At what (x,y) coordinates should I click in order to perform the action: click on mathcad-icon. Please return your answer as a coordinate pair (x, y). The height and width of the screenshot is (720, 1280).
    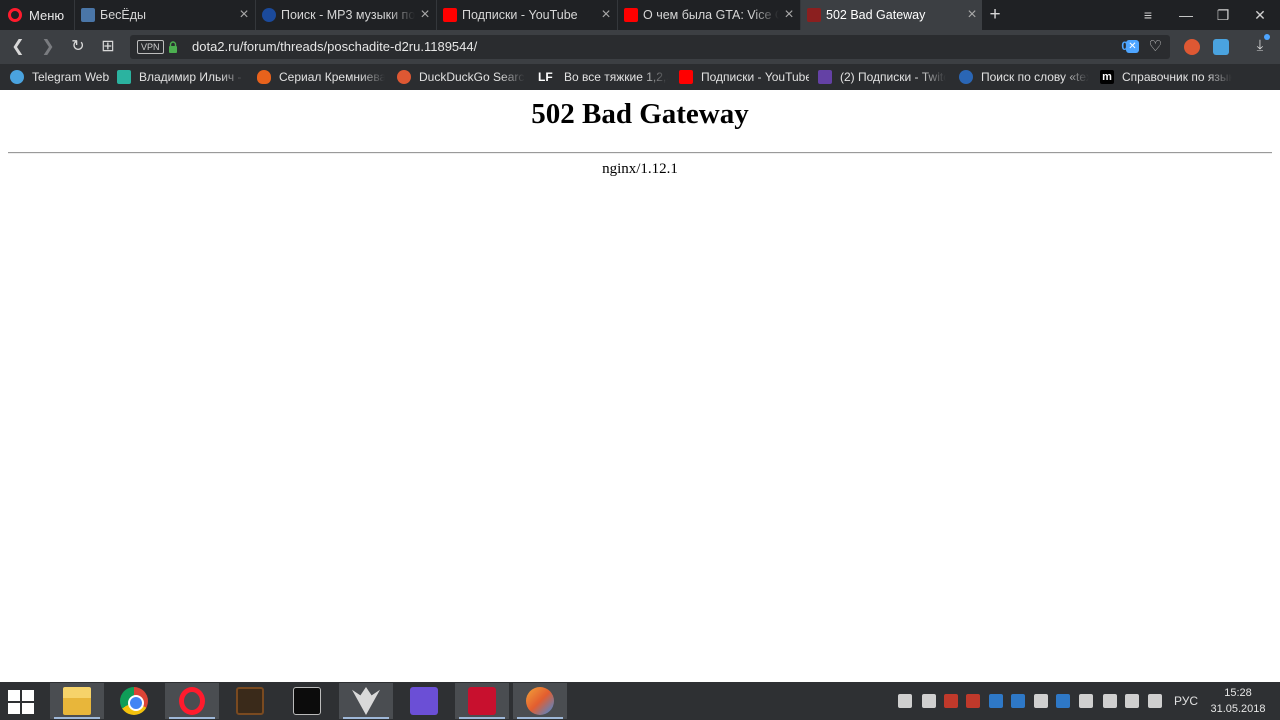
    Looking at the image, I should click on (540, 701).